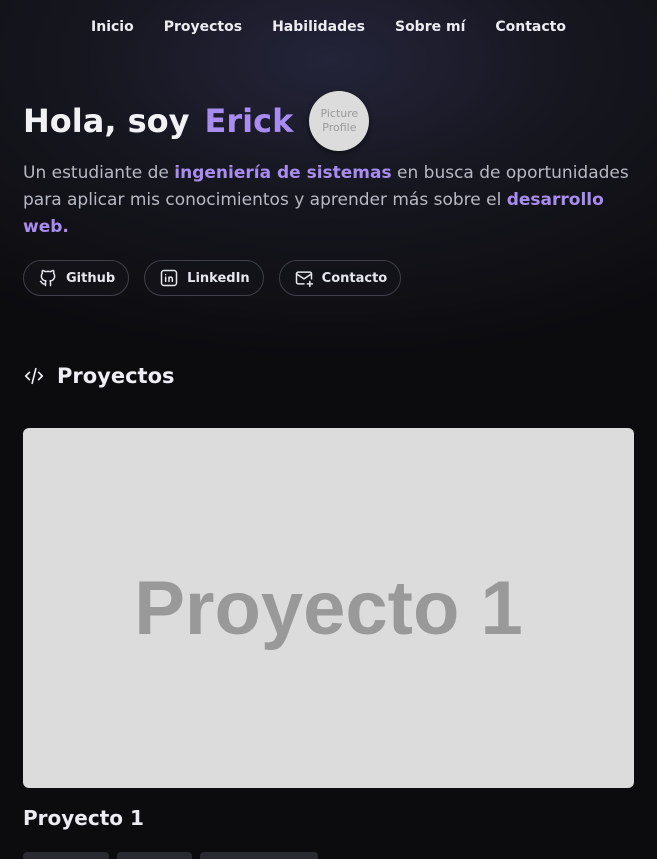  What do you see at coordinates (99, 173) in the screenshot?
I see `intro-text-1: Un estudiante de` at bounding box center [99, 173].